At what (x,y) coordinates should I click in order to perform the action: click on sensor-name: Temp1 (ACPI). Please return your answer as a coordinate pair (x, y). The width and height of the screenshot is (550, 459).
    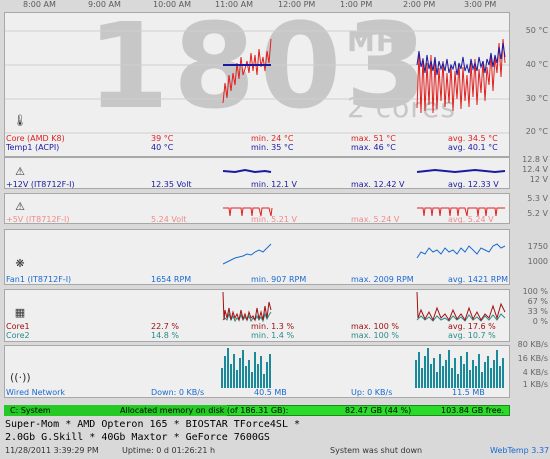
    Looking at the image, I should click on (33, 147).